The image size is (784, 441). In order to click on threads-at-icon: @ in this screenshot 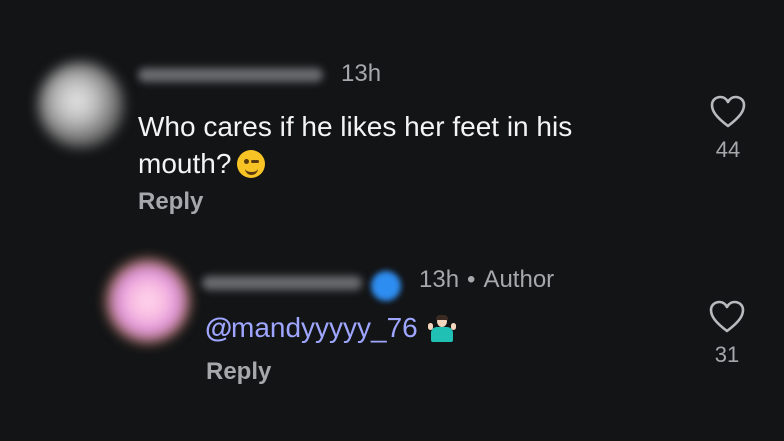, I will do `click(219, 327)`.